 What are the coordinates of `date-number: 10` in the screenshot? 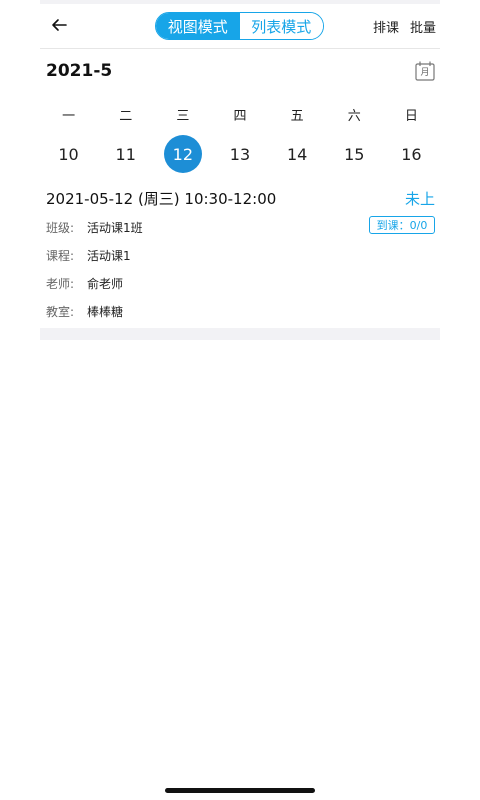 It's located at (68, 154).